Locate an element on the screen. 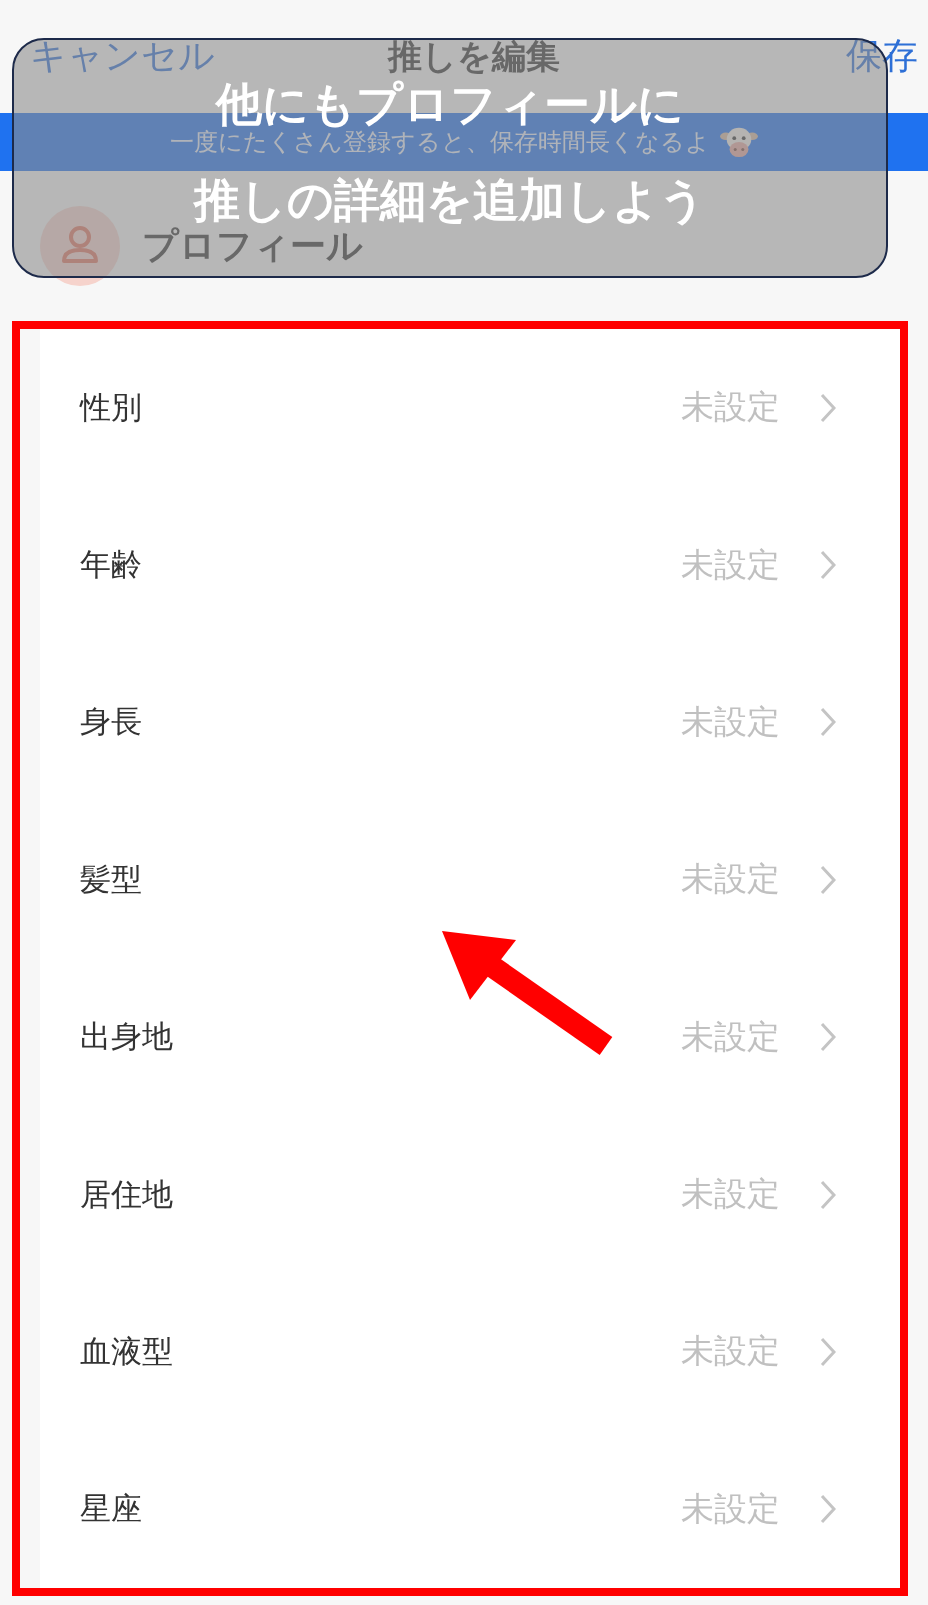 This screenshot has width=928, height=1605. save-button: 保存 is located at coordinates (882, 56).